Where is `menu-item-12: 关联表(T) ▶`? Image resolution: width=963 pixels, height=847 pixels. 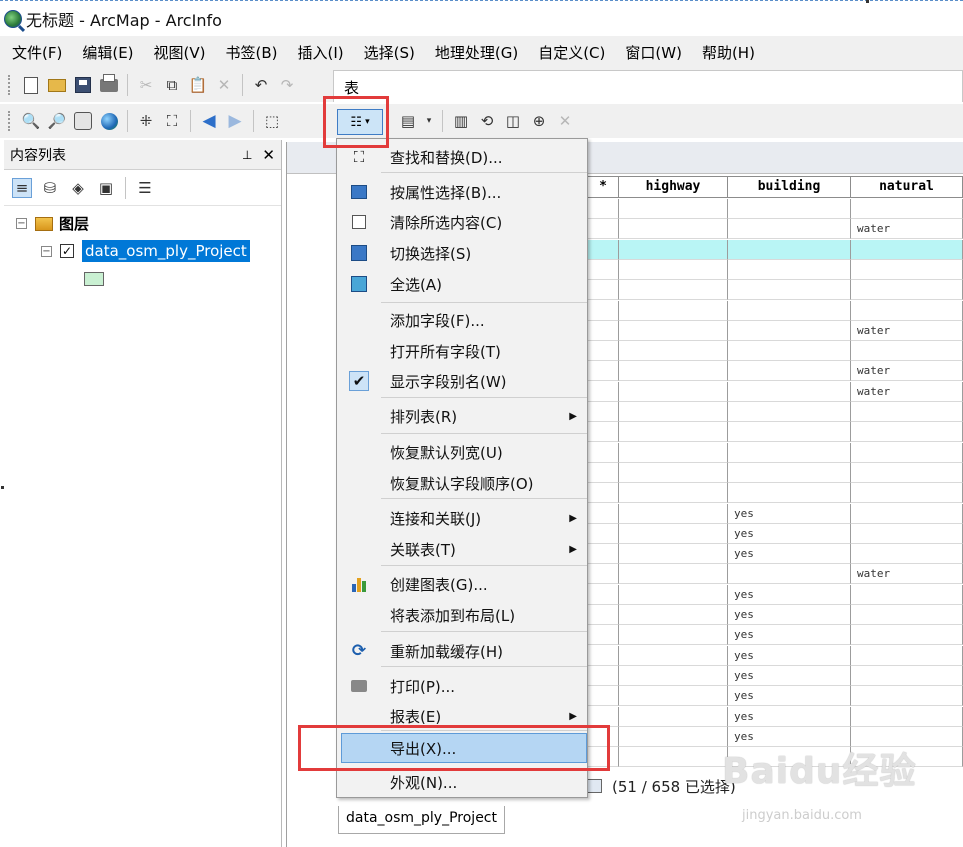 menu-item-12: 关联表(T) ▶ is located at coordinates (462, 549).